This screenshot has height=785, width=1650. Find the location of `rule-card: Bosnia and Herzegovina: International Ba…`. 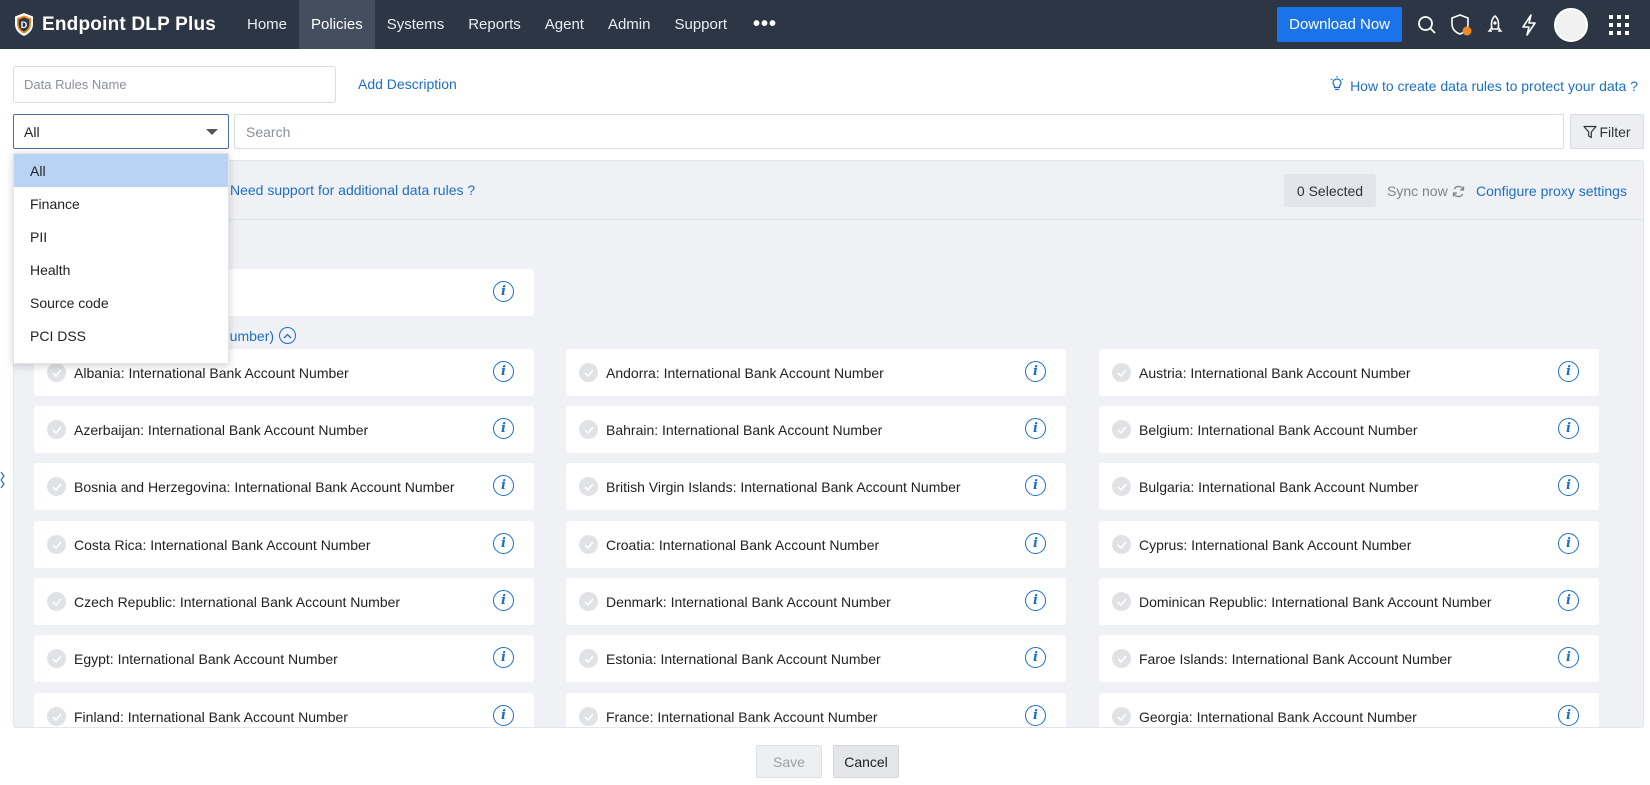

rule-card: Bosnia and Herzegovina: International Ba… is located at coordinates (284, 486).